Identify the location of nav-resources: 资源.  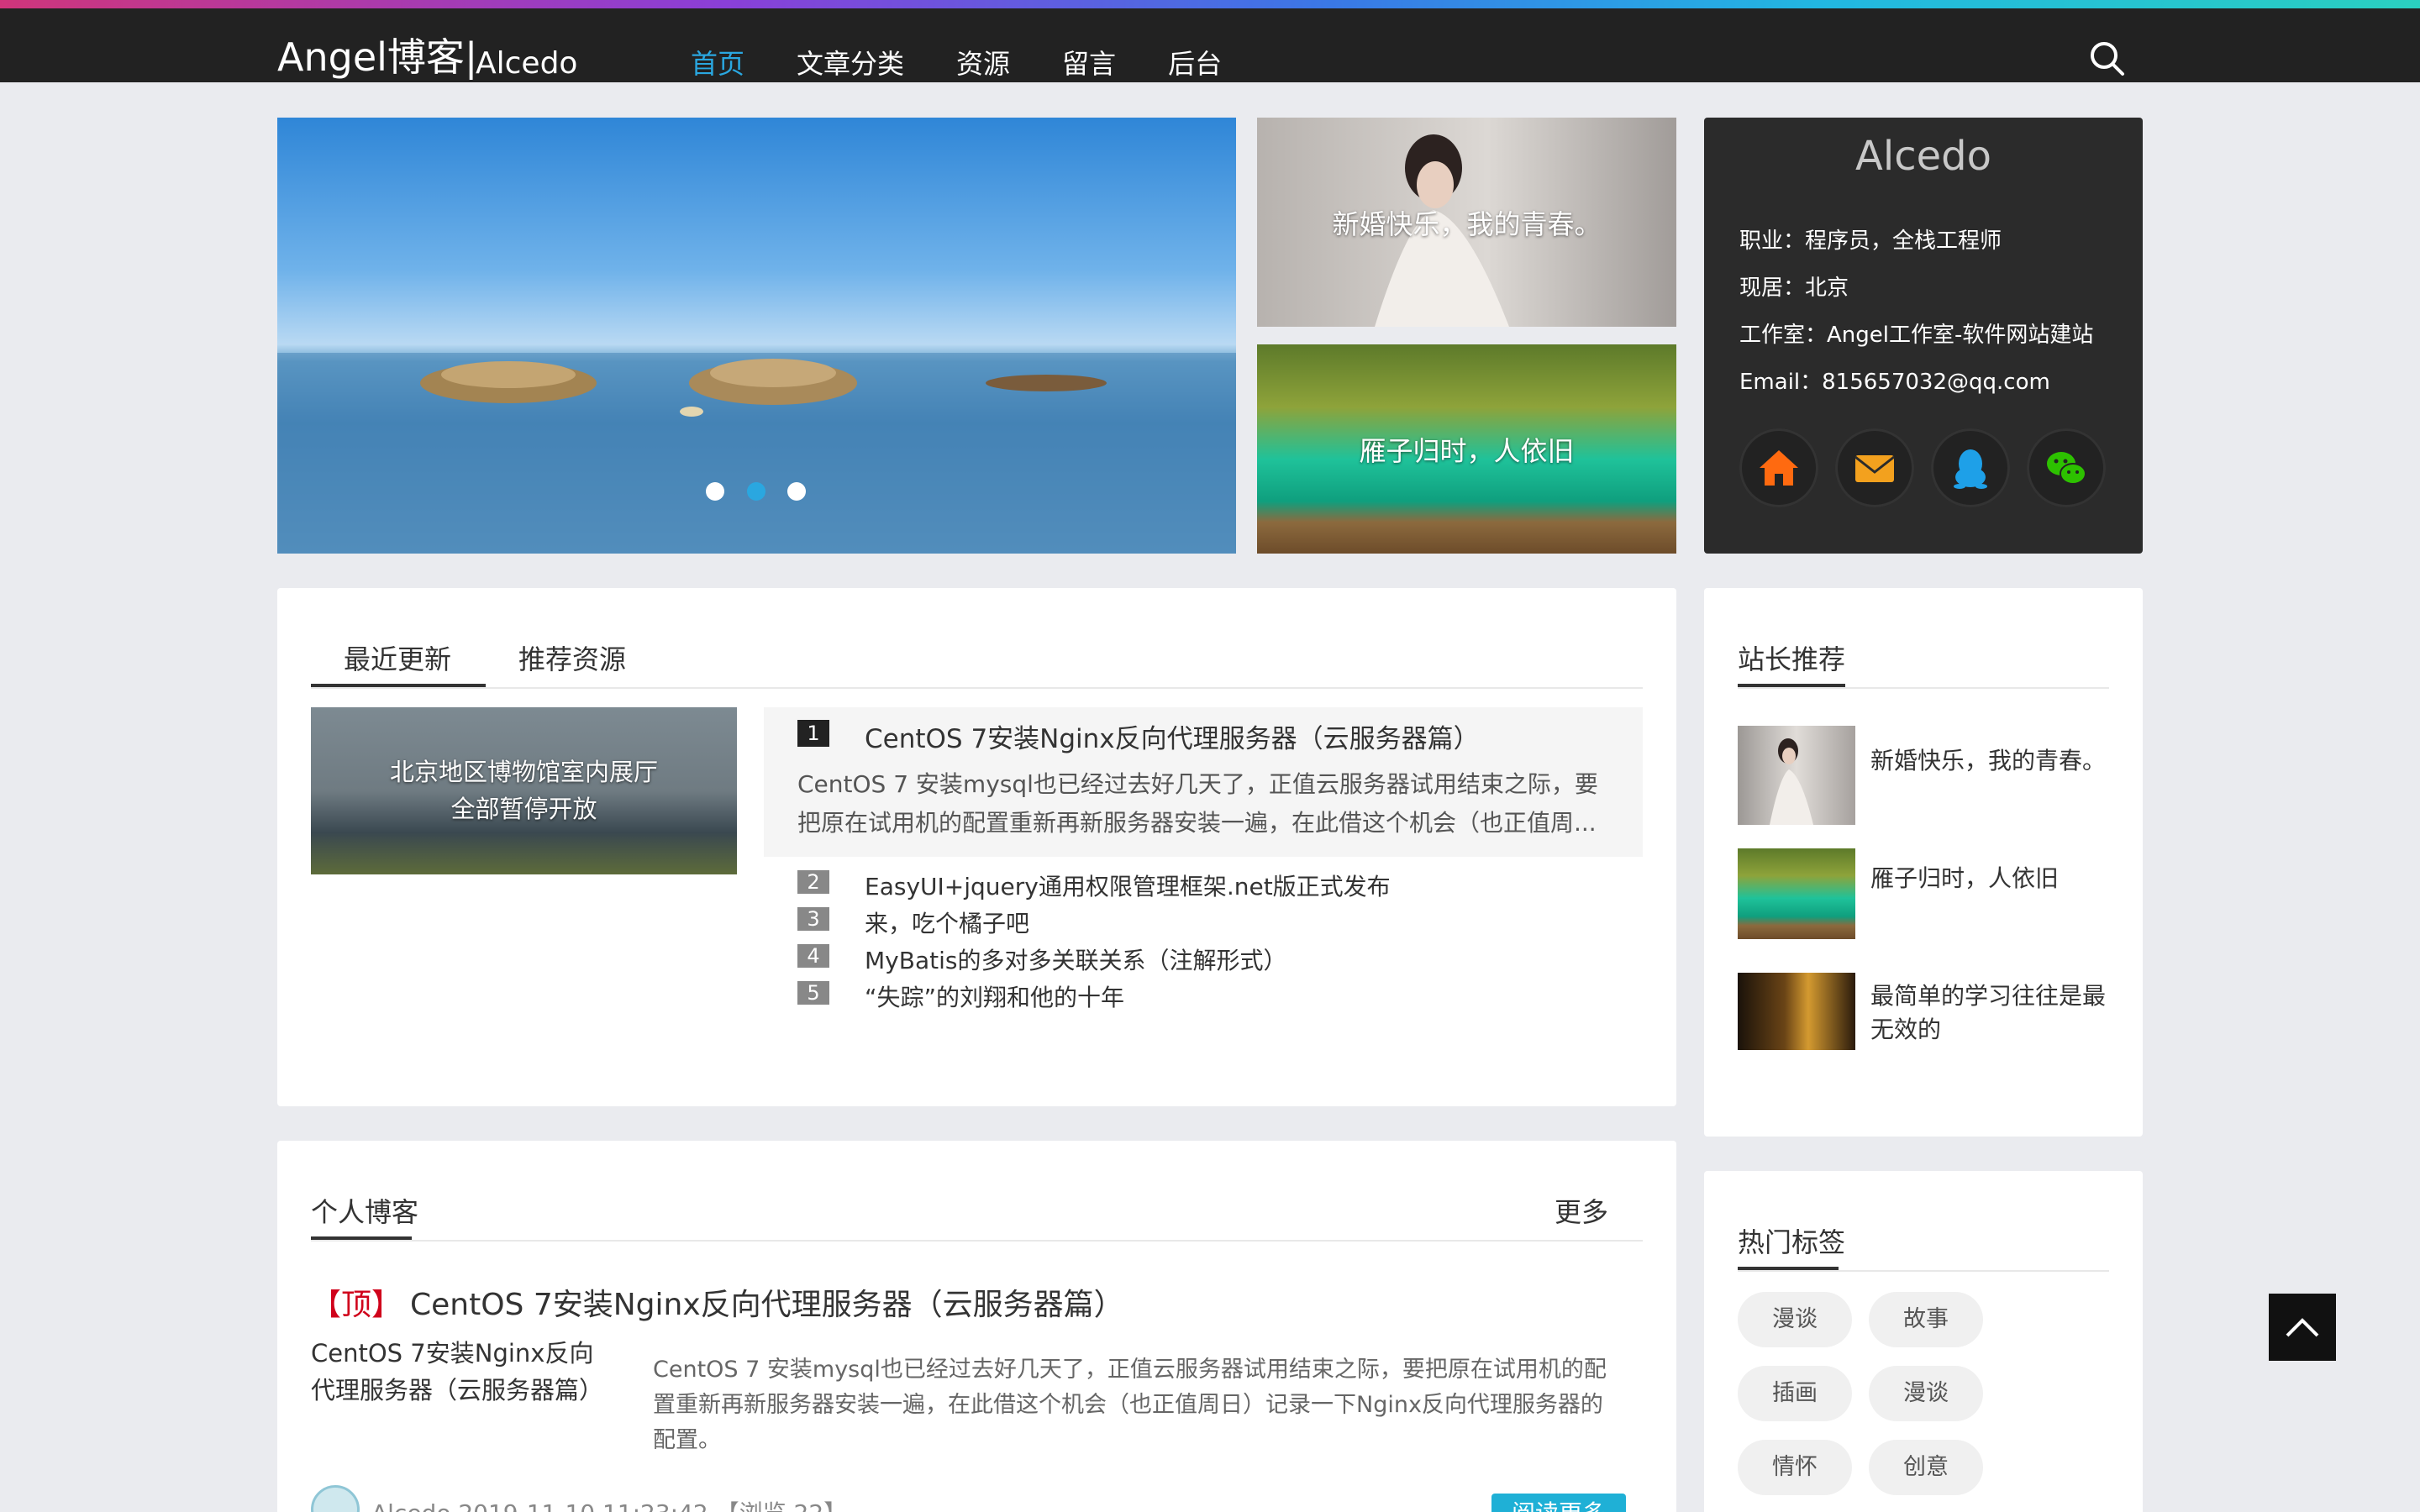
(983, 64).